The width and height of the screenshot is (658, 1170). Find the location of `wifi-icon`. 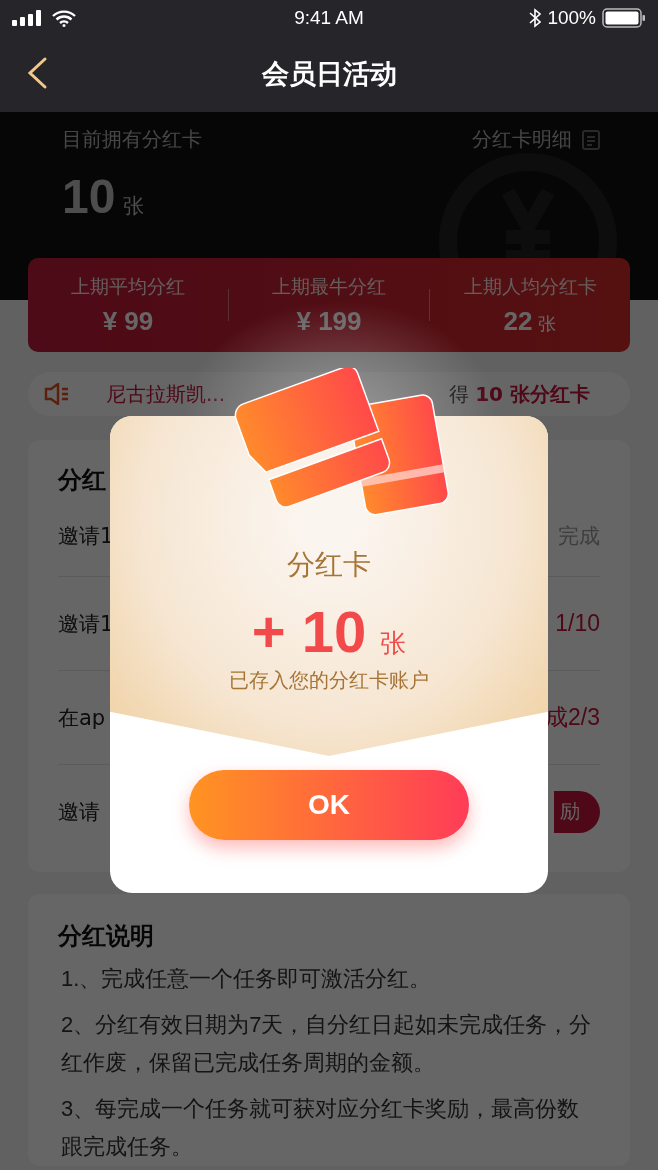

wifi-icon is located at coordinates (64, 18).